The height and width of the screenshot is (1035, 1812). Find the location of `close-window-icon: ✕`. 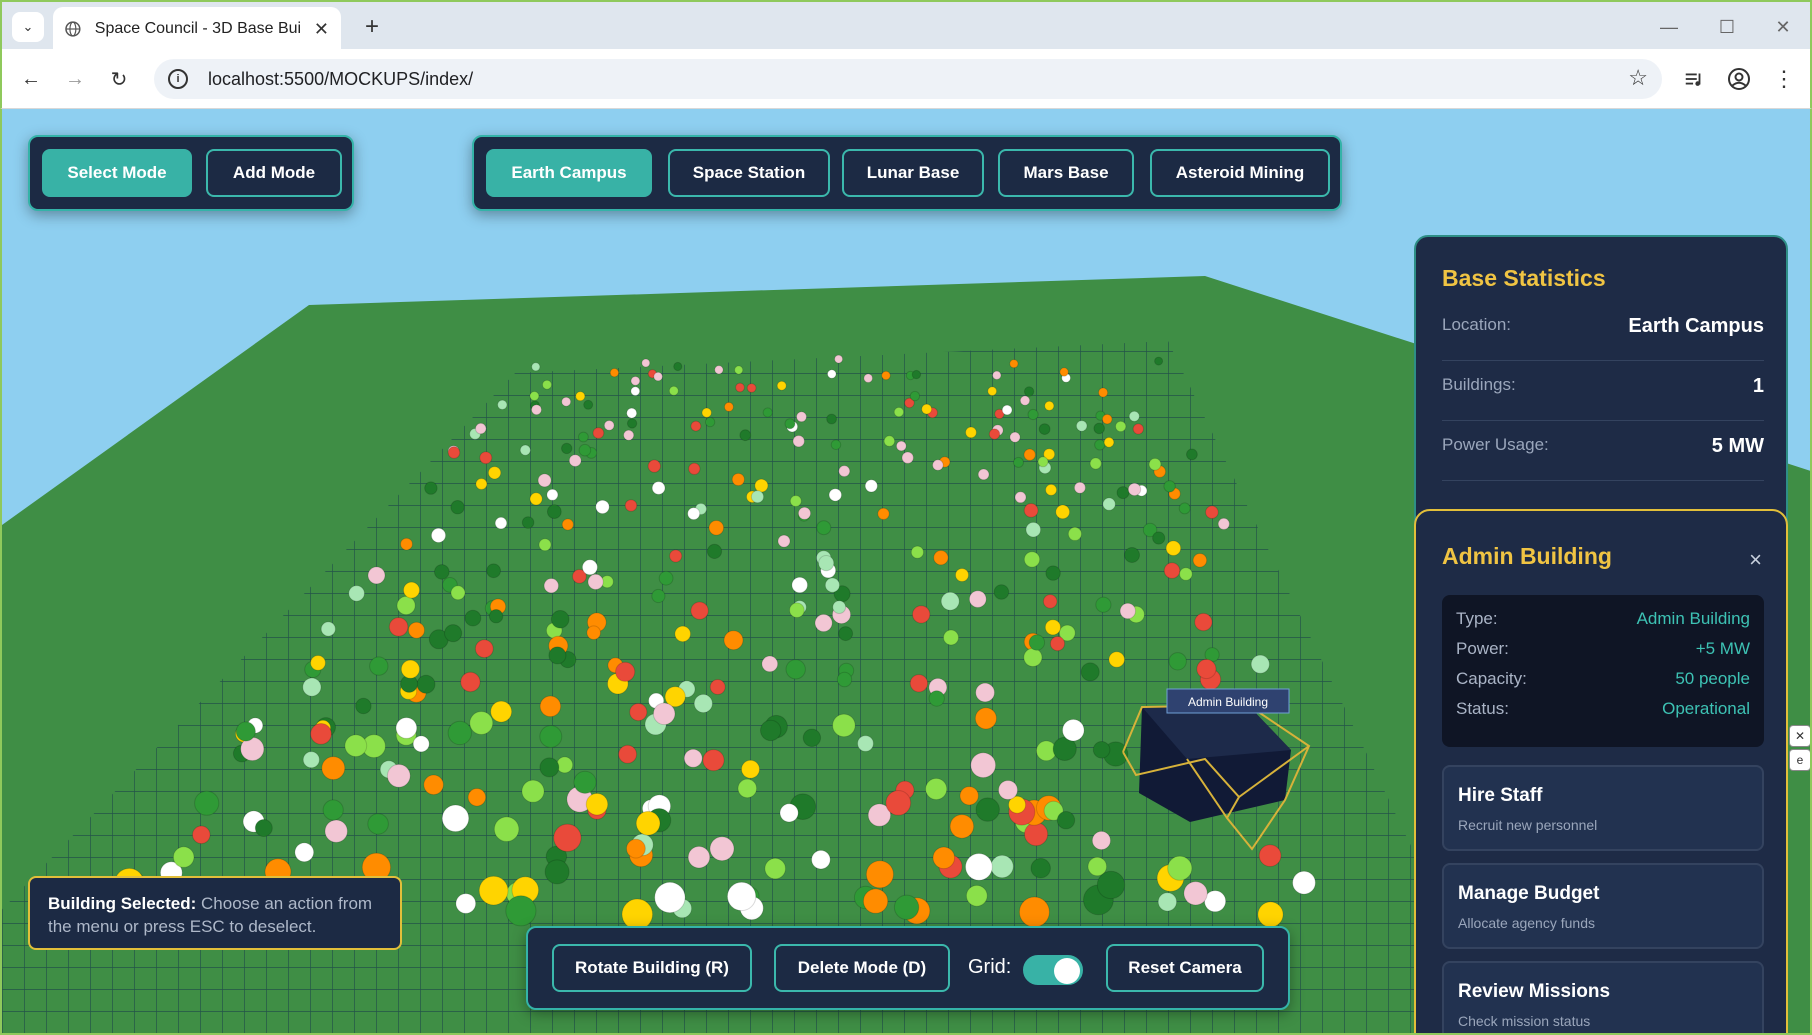

close-window-icon: ✕ is located at coordinates (1783, 27).